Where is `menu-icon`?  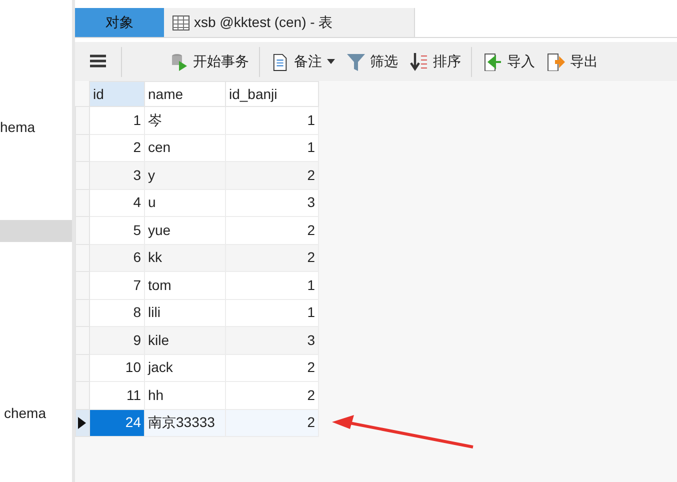
menu-icon is located at coordinates (98, 61).